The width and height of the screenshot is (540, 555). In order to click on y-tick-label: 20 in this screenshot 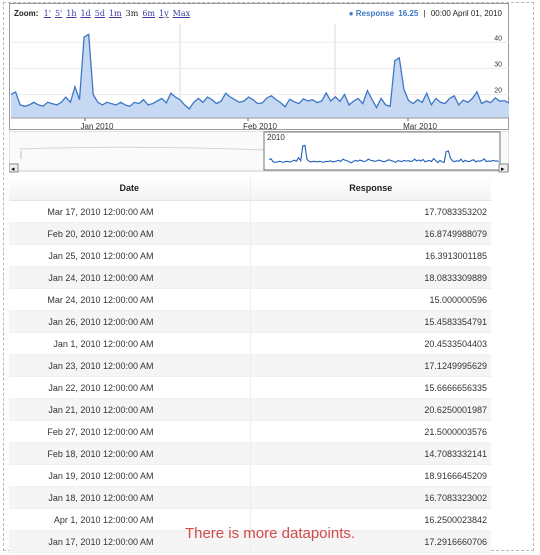, I will do `click(498, 91)`.